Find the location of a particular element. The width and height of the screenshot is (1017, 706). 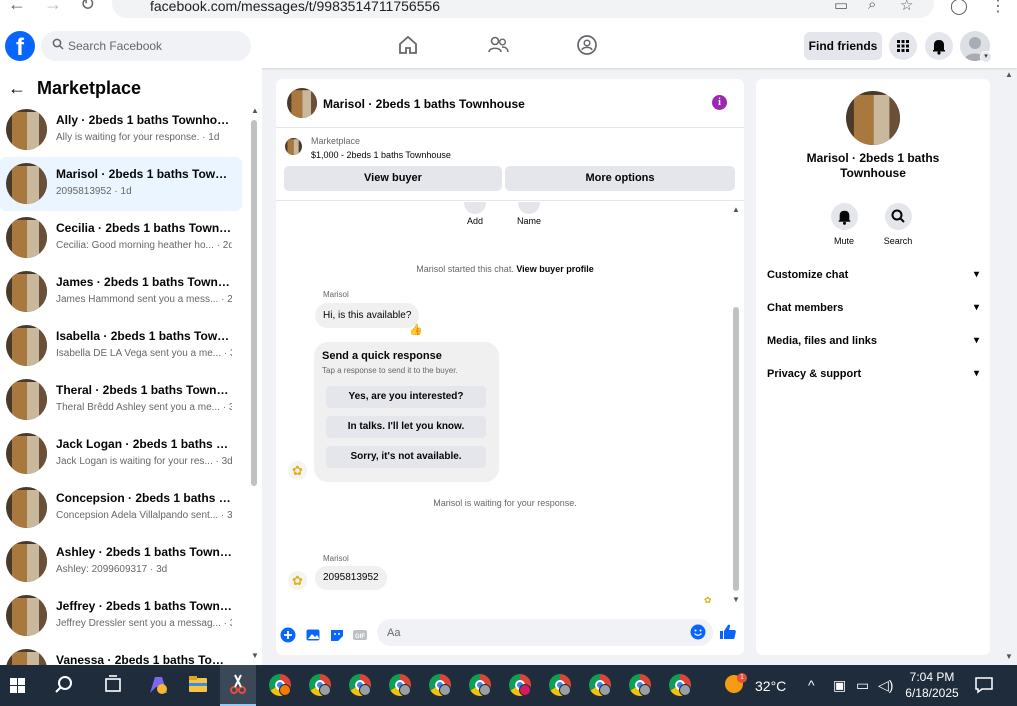

task-view-icon is located at coordinates (113, 685).